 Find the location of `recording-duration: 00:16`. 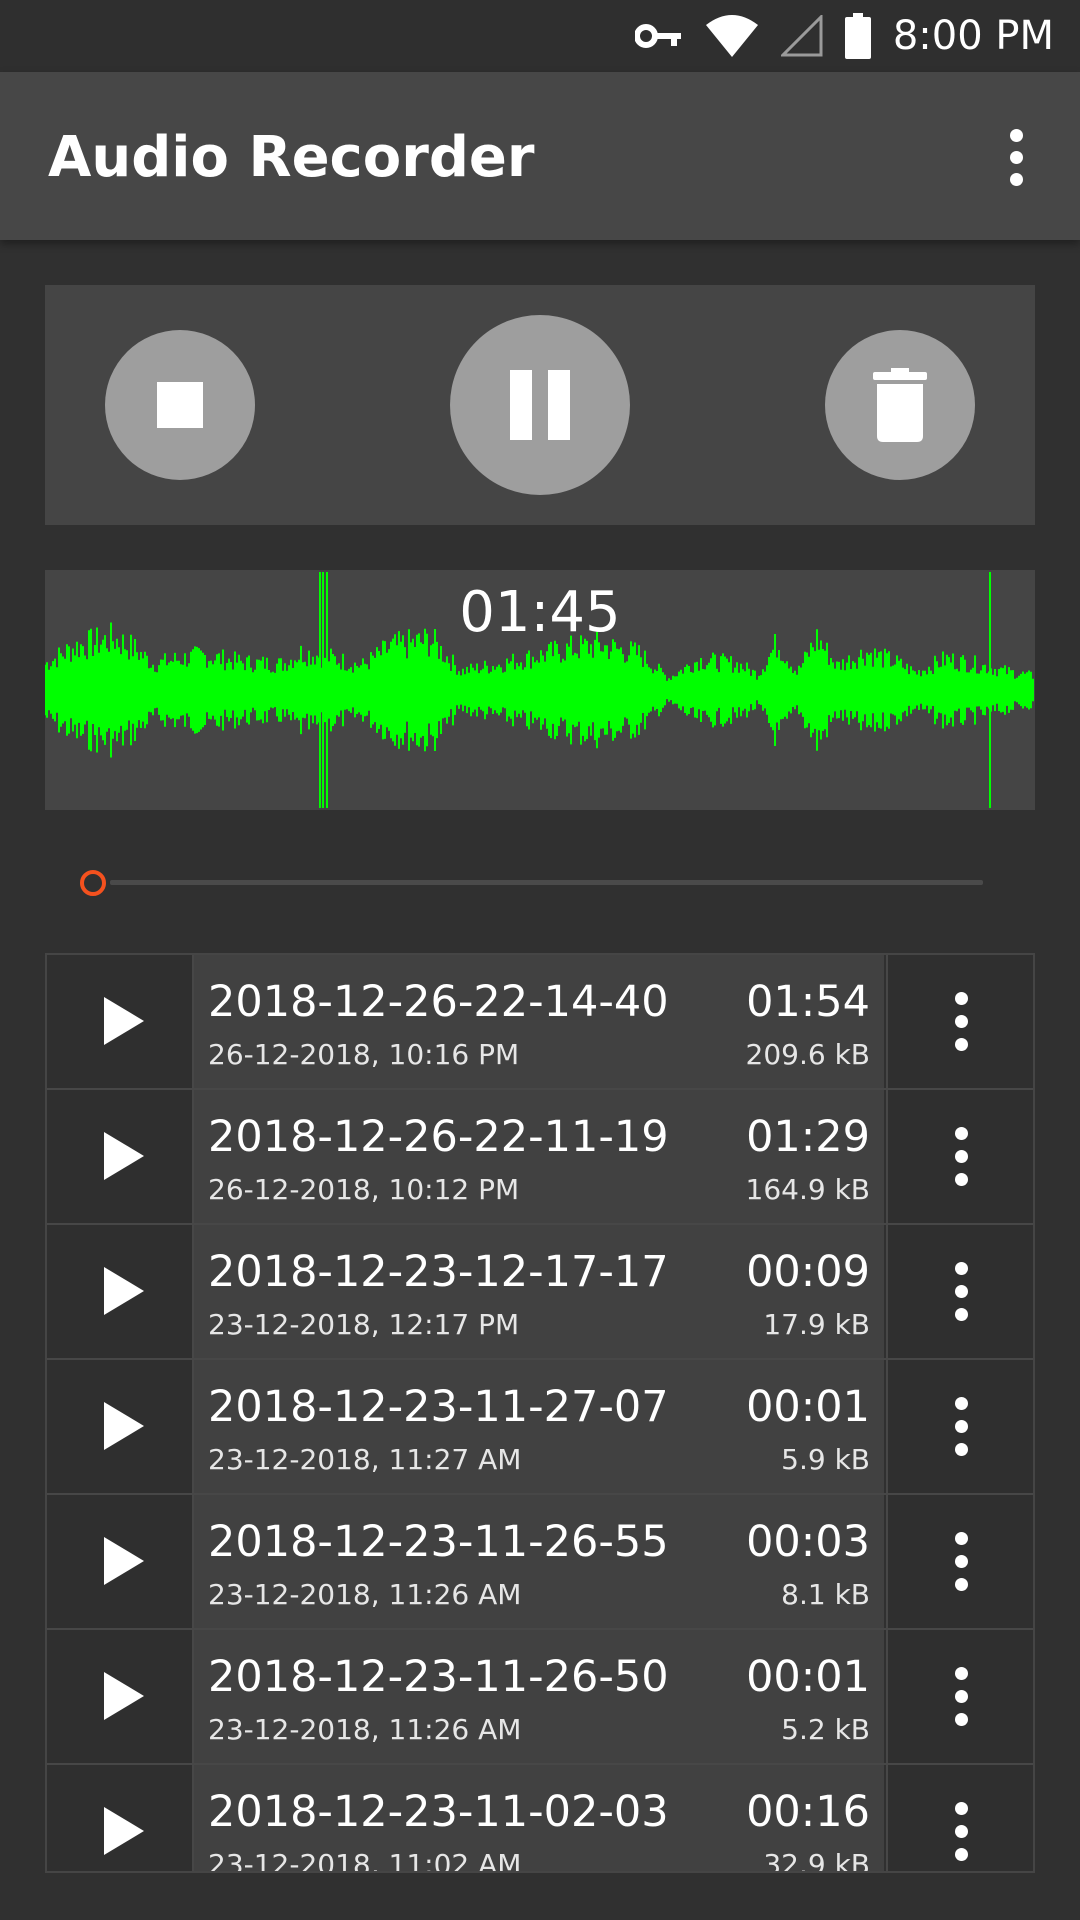

recording-duration: 00:16 is located at coordinates (808, 1812).